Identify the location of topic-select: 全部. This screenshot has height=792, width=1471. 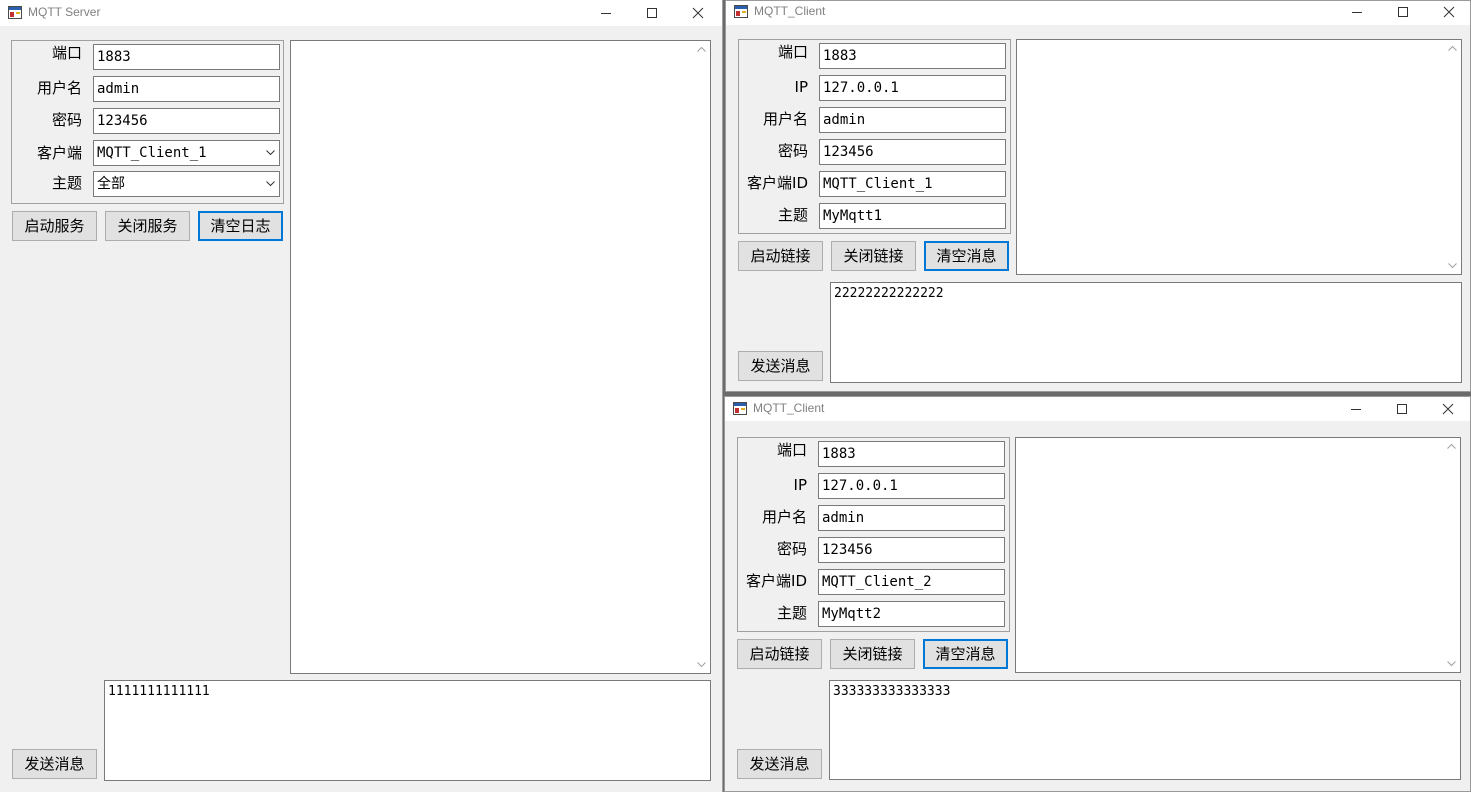
(186, 184).